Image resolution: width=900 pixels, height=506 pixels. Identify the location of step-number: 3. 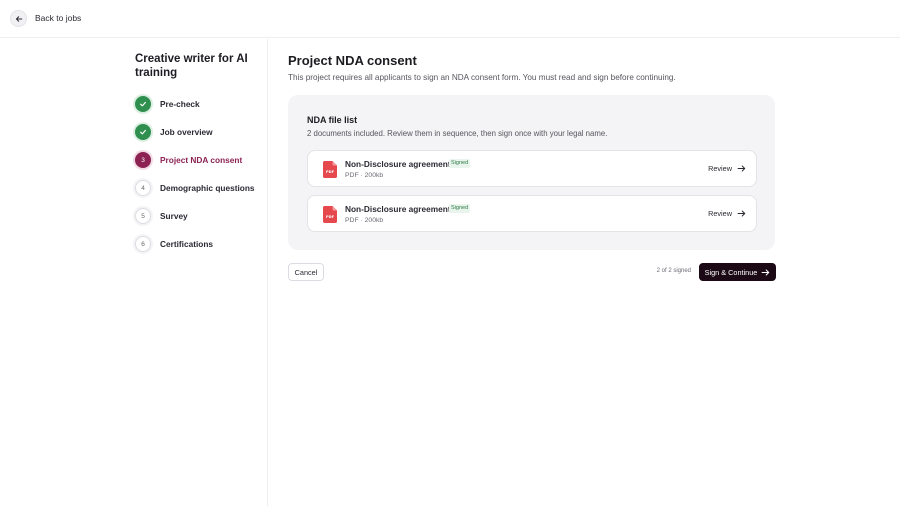
(143, 160).